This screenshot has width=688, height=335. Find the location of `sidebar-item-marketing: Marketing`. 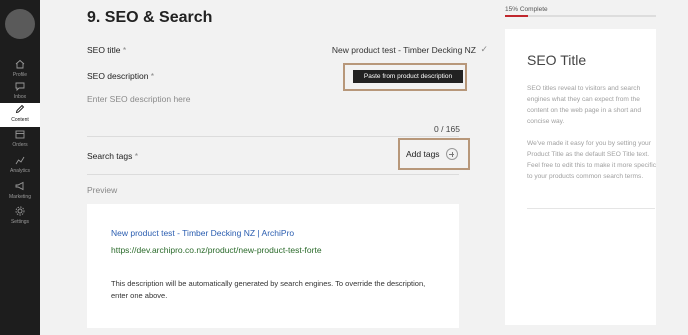

sidebar-item-marketing: Marketing is located at coordinates (20, 192).